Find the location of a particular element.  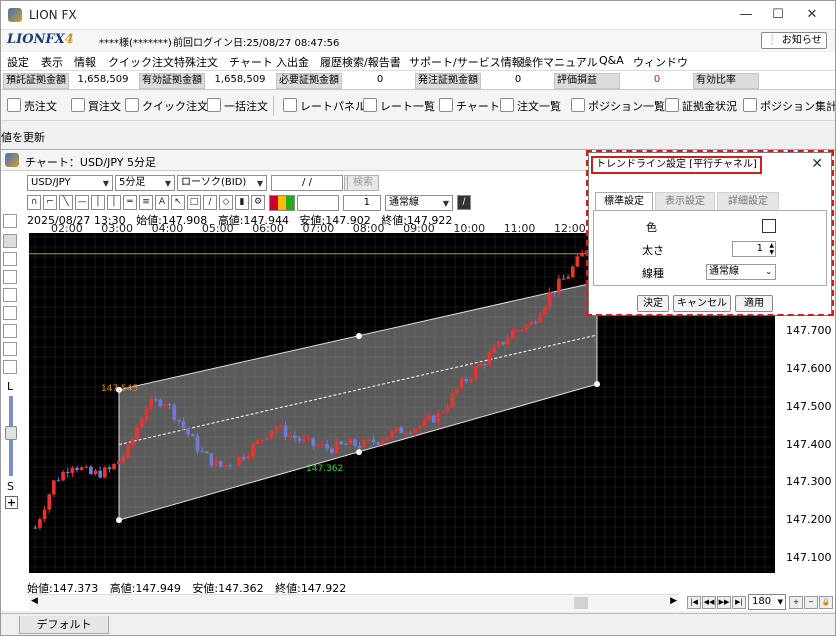

menu-support: サポート/サービス情報 is located at coordinates (466, 62).